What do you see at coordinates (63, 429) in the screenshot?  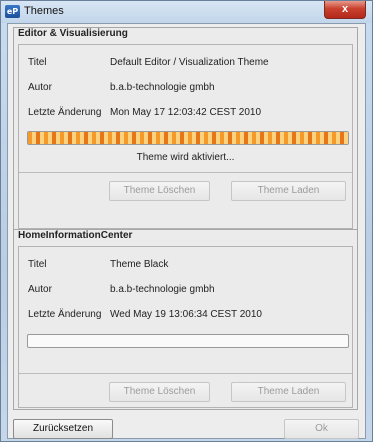 I see `reset-button: Zurücksetzen` at bounding box center [63, 429].